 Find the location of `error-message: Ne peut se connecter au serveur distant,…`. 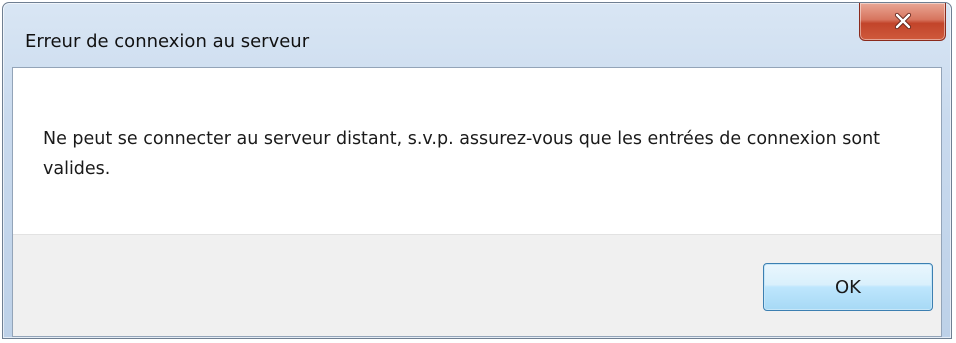

error-message: Ne peut se connecter au serveur distant,… is located at coordinates (462, 154).